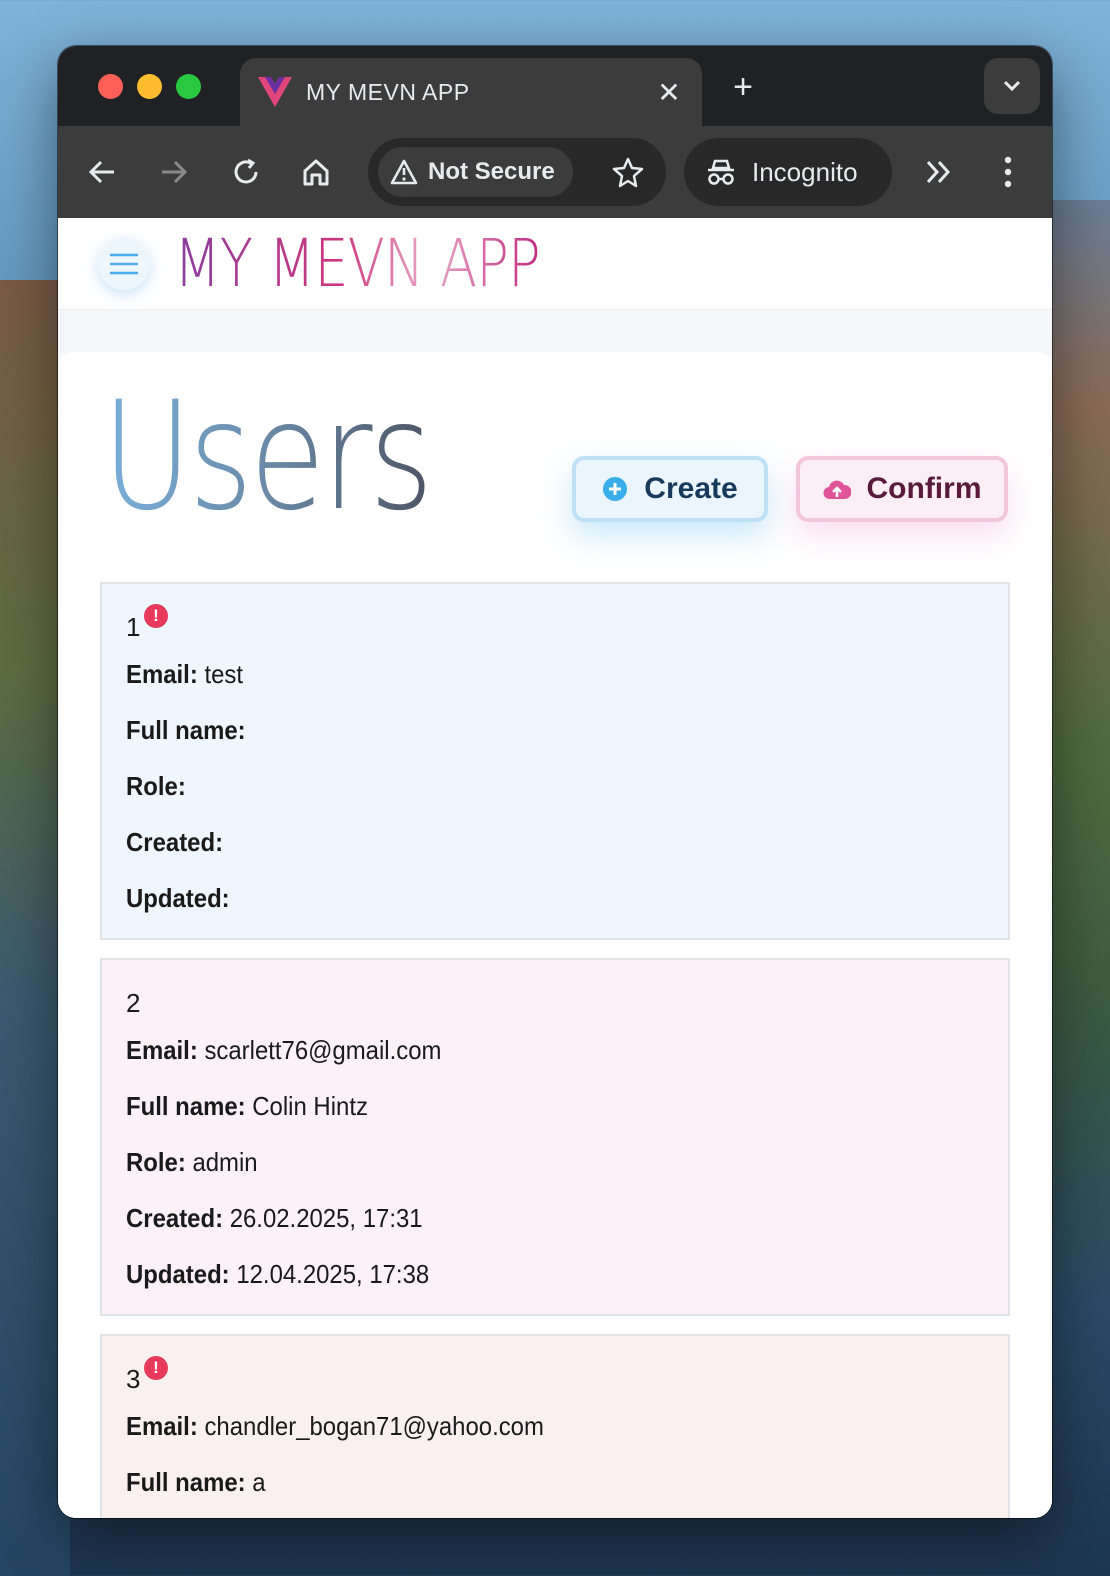 Image resolution: width=1110 pixels, height=1576 pixels. I want to click on create-button-label: Create, so click(691, 488).